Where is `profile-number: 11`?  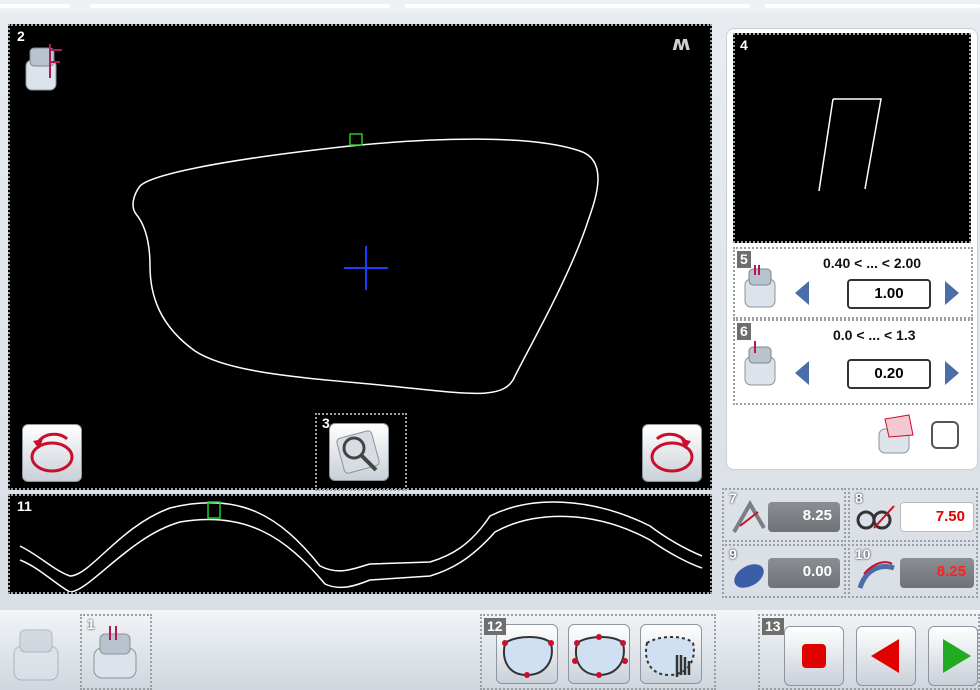
profile-number: 11 is located at coordinates (24, 506).